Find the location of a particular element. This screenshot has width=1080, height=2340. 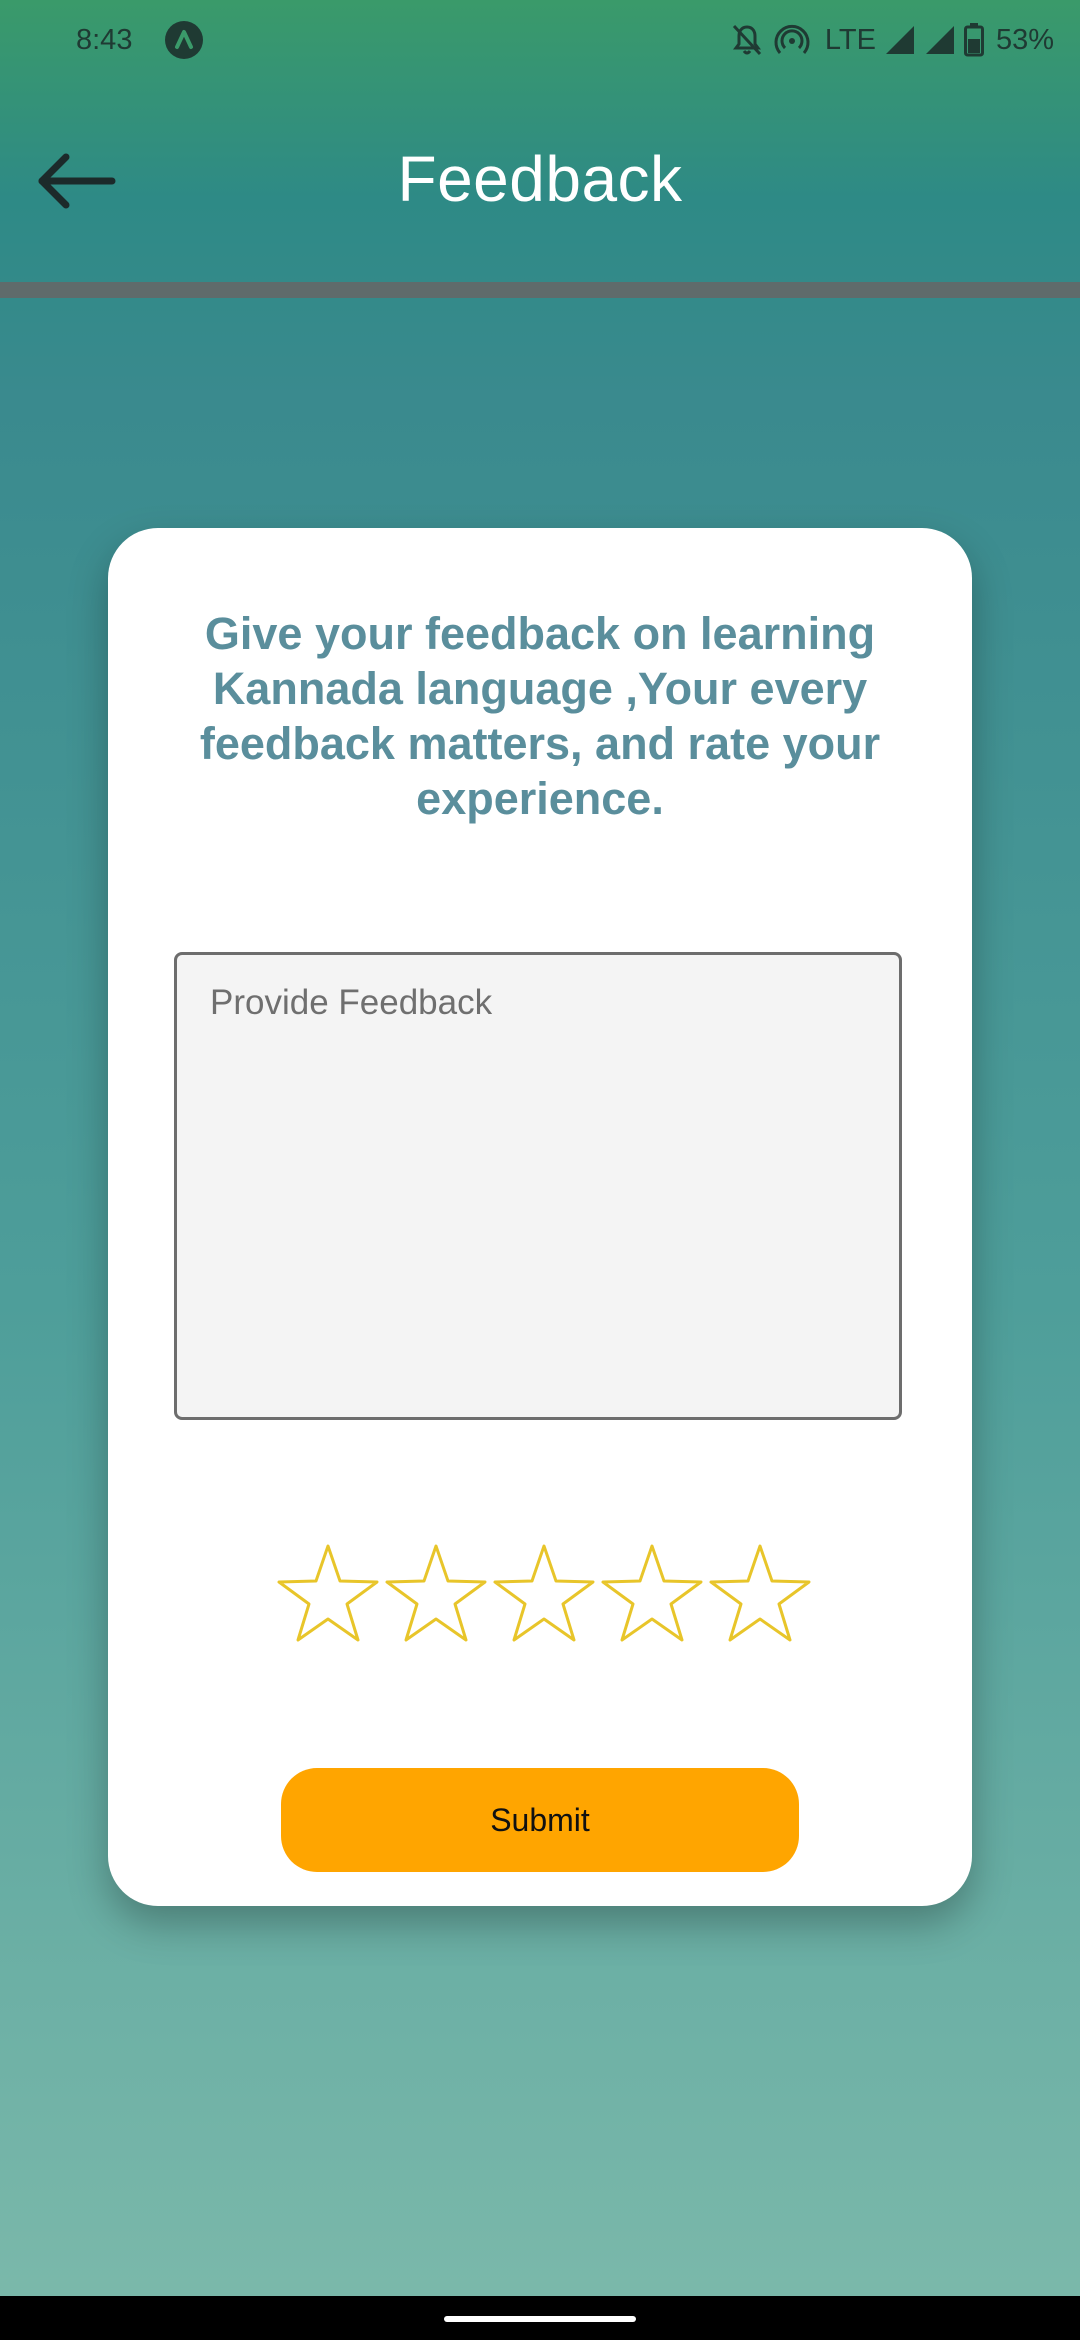

page-title: Feedback is located at coordinates (540, 179).